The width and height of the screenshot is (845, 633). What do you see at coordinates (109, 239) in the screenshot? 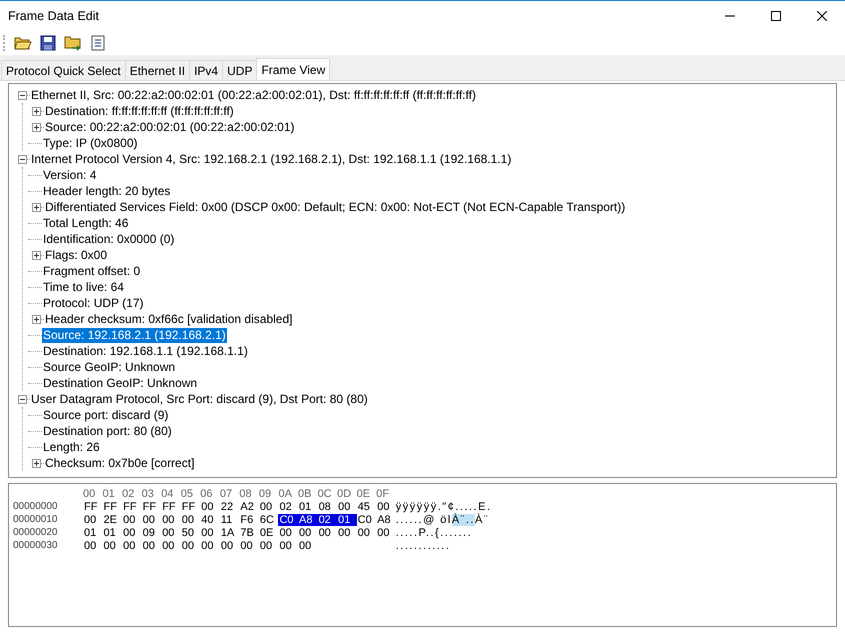
I see `tree-item: Identification: 0x0000 (0)` at bounding box center [109, 239].